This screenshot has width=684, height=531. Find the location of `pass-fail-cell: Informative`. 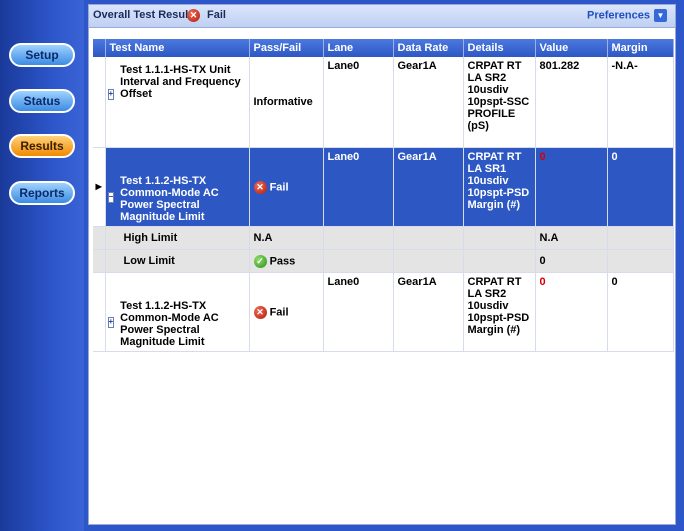

pass-fail-cell: Informative is located at coordinates (286, 102).